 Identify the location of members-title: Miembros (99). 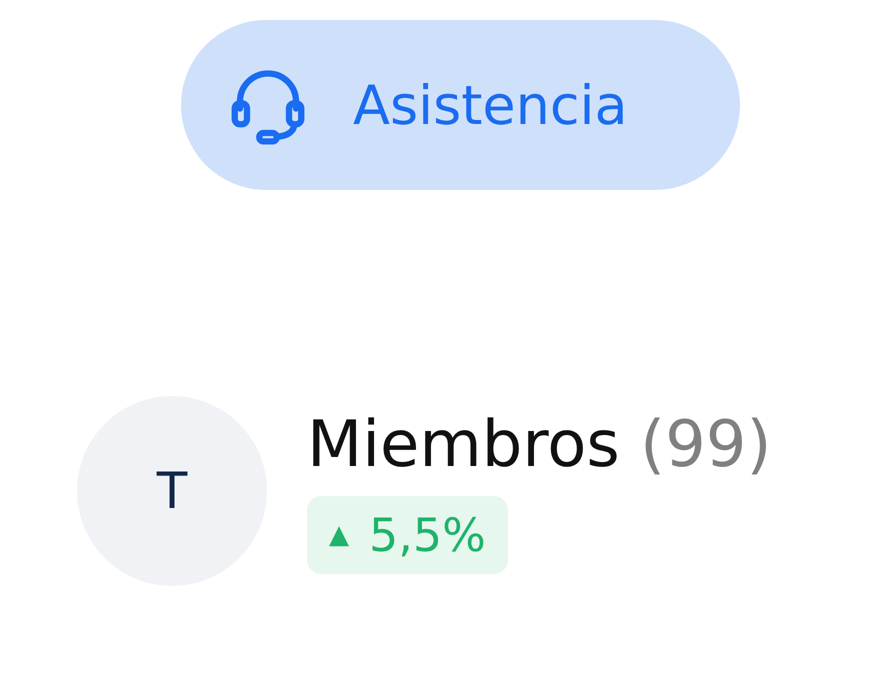
(539, 445).